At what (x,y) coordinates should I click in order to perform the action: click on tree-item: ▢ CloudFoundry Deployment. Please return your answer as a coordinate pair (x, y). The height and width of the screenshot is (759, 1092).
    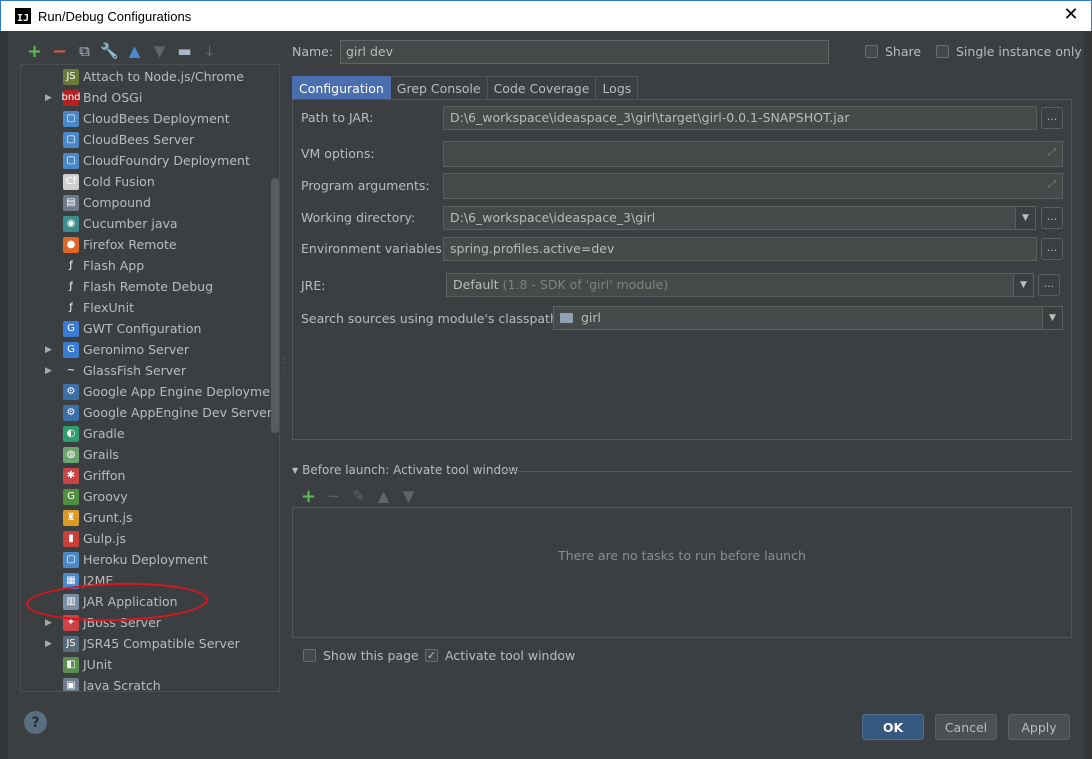
    Looking at the image, I should click on (150, 160).